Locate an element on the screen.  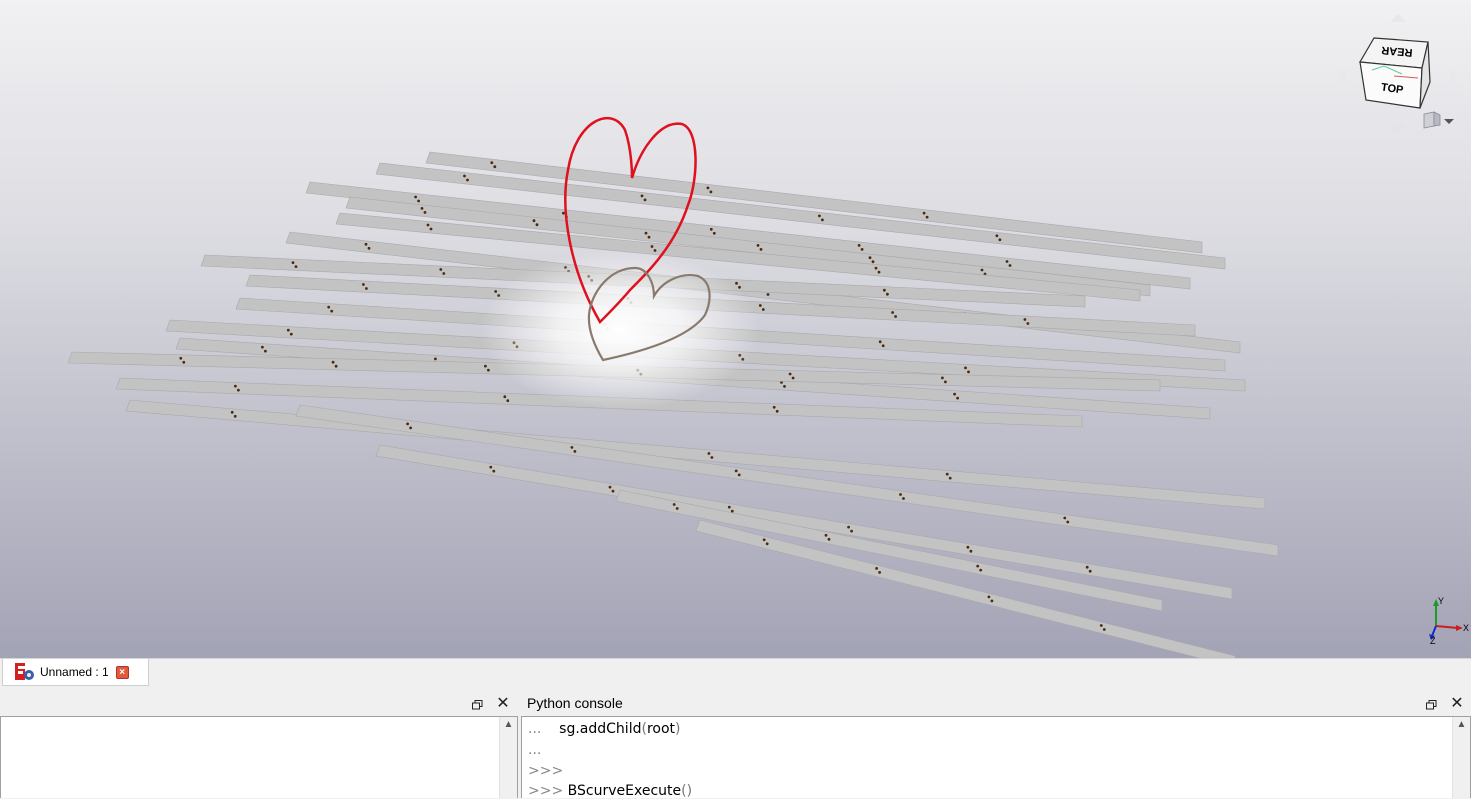
view-menu-icon is located at coordinates (1438, 120).